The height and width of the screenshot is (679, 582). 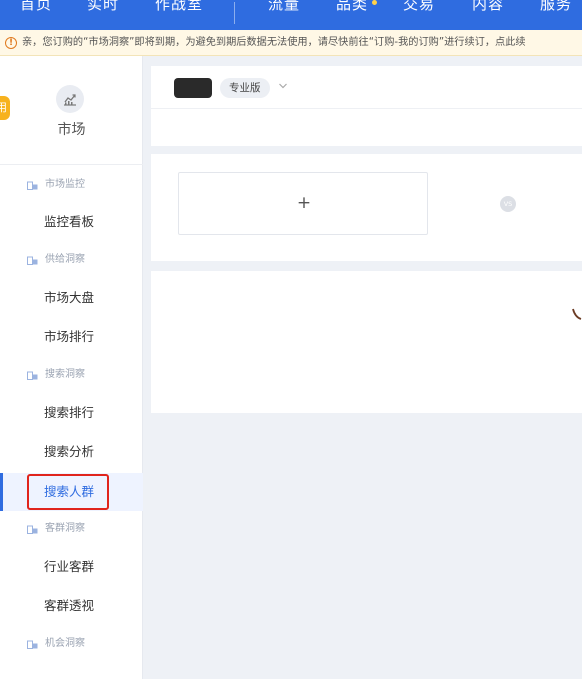 What do you see at coordinates (70, 99) in the screenshot?
I see `market-chart-icon` at bounding box center [70, 99].